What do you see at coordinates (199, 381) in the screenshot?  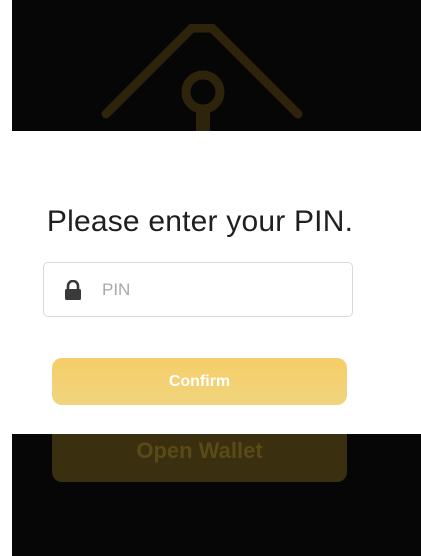 I see `confirm-button: Confirm` at bounding box center [199, 381].